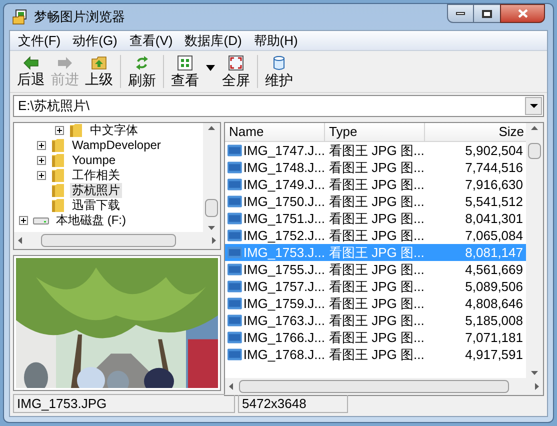 This screenshot has height=426, width=557. I want to click on file-size: 5,185,008, so click(494, 321).